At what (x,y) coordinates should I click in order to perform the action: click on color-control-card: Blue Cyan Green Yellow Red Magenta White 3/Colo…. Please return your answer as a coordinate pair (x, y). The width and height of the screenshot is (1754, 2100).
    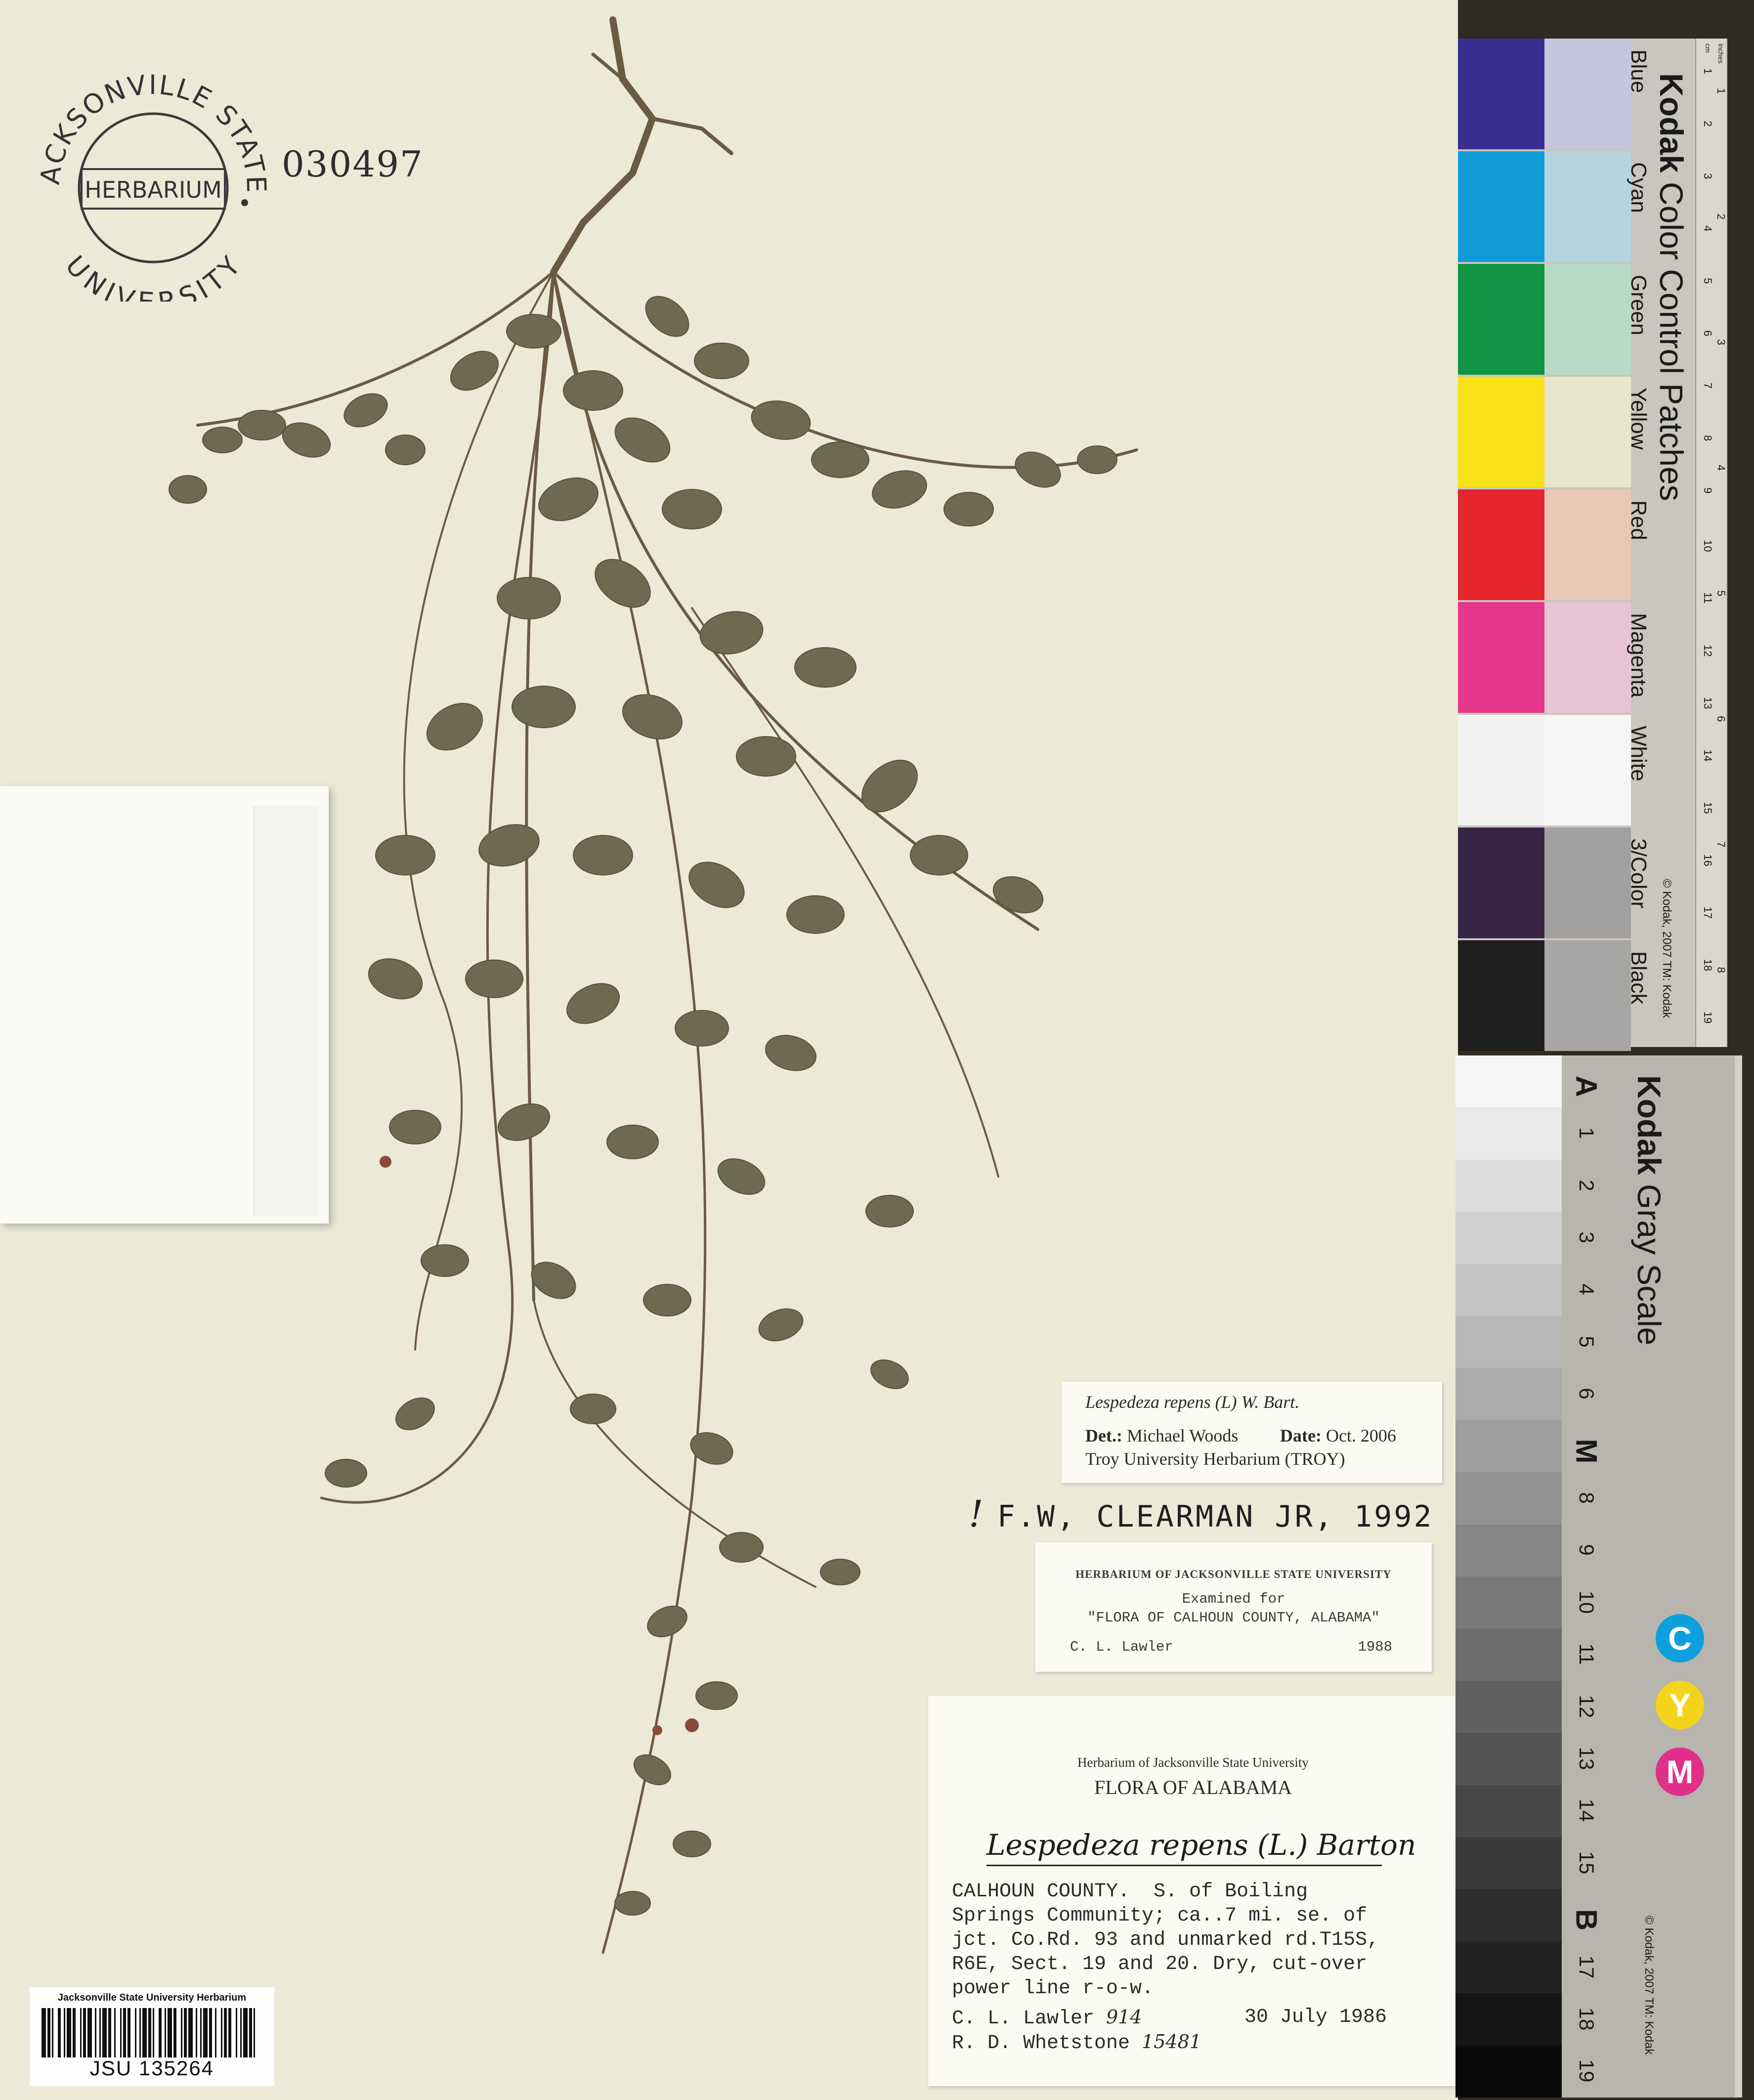
    Looking at the image, I should click on (1593, 545).